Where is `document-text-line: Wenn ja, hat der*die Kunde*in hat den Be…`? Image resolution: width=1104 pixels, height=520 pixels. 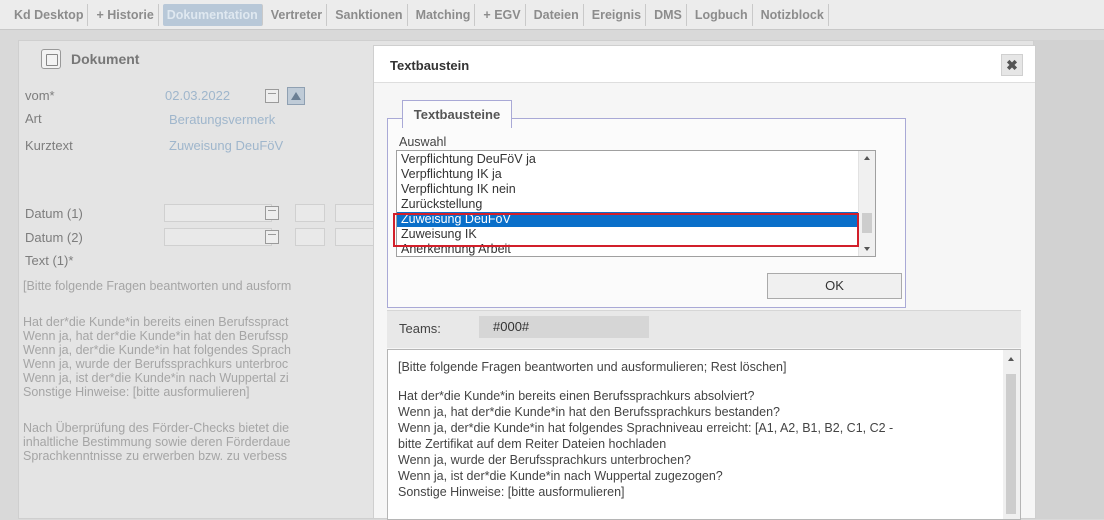
document-text-line: Wenn ja, hat der*die Kunde*in hat den Be… is located at coordinates (156, 336).